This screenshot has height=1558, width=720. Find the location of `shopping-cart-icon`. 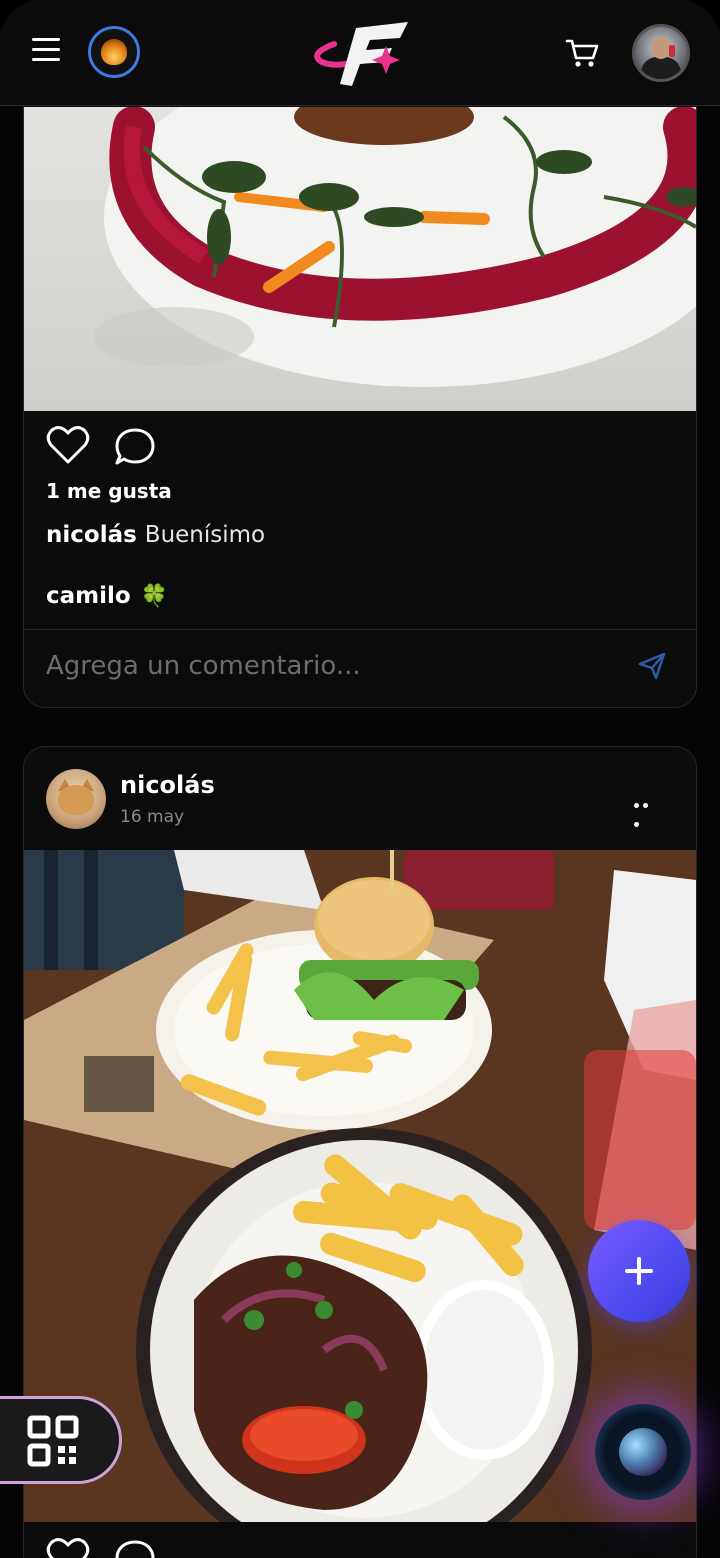

shopping-cart-icon is located at coordinates (582, 53).